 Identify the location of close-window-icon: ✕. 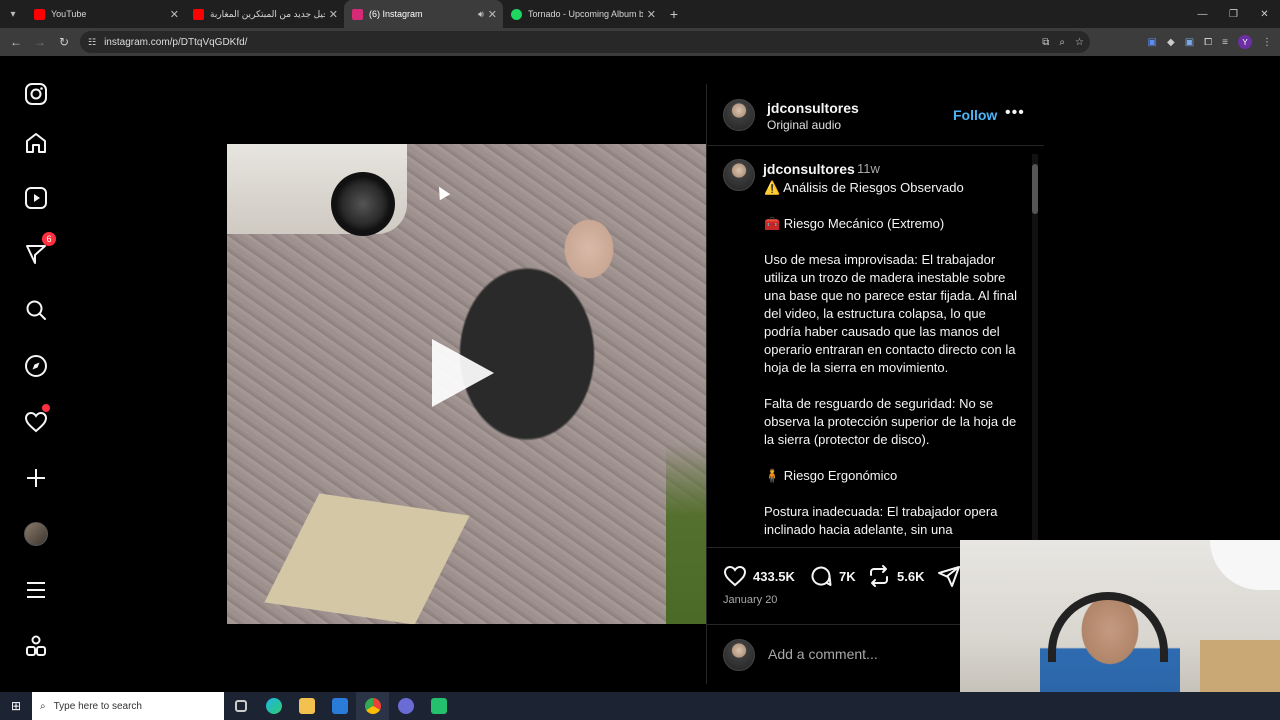
(1264, 14).